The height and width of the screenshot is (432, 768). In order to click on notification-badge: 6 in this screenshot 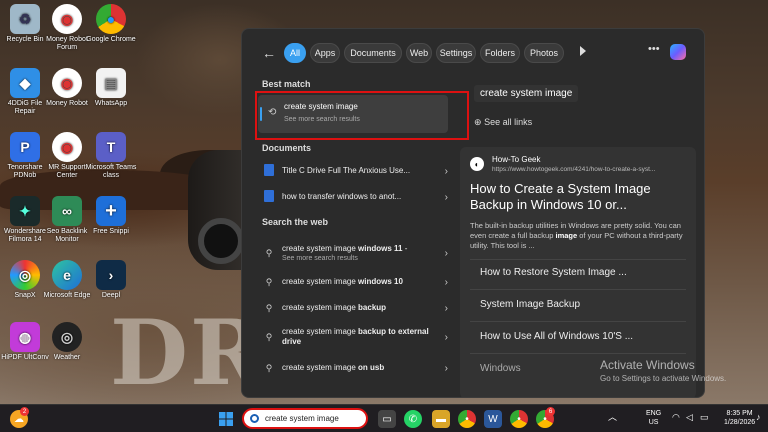, I will do `click(550, 411)`.